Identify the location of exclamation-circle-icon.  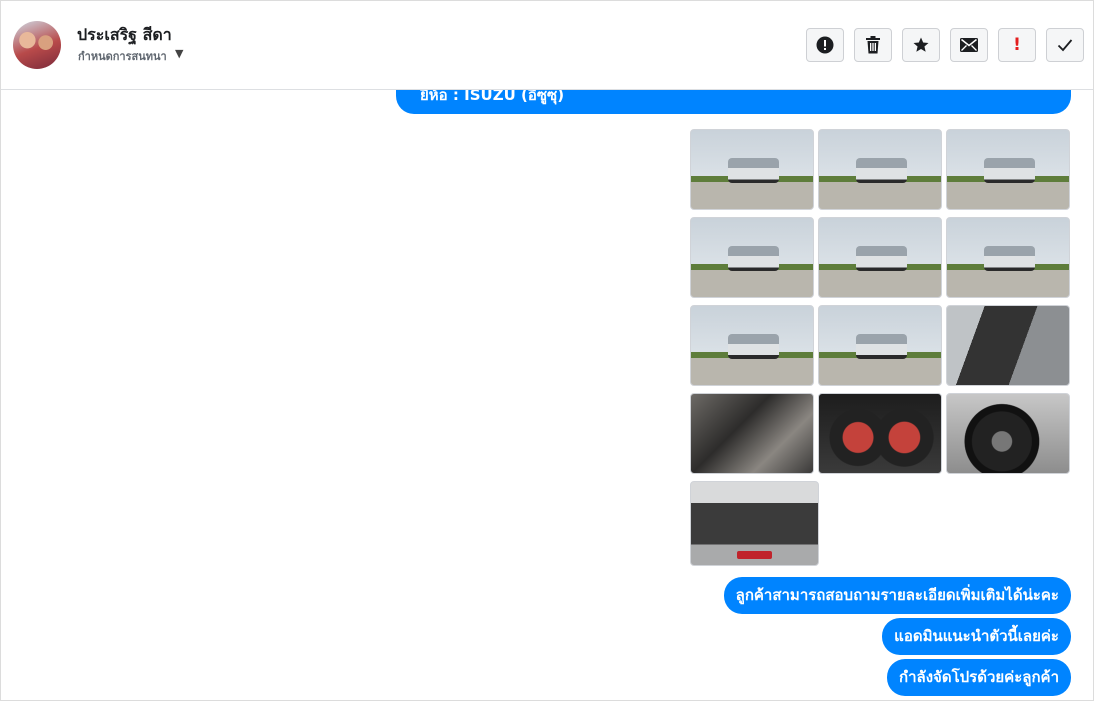
(825, 45).